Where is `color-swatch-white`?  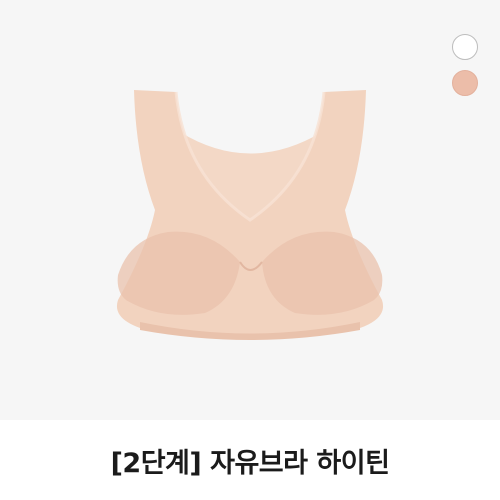 color-swatch-white is located at coordinates (465, 47).